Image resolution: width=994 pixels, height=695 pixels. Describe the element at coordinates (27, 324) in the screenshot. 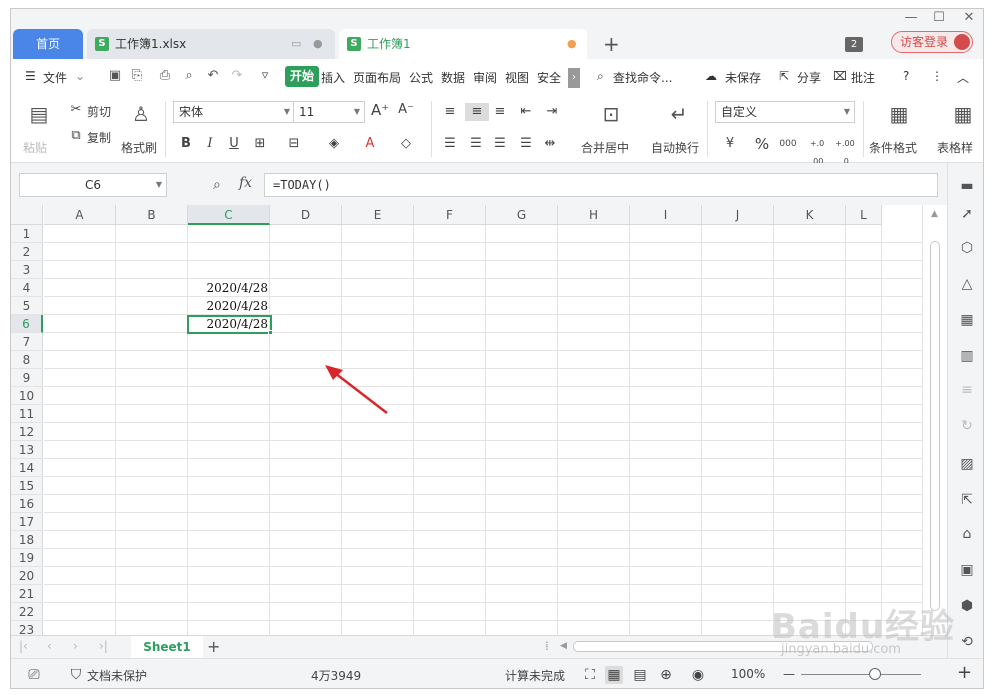

I see `row-header-6: 6` at that location.